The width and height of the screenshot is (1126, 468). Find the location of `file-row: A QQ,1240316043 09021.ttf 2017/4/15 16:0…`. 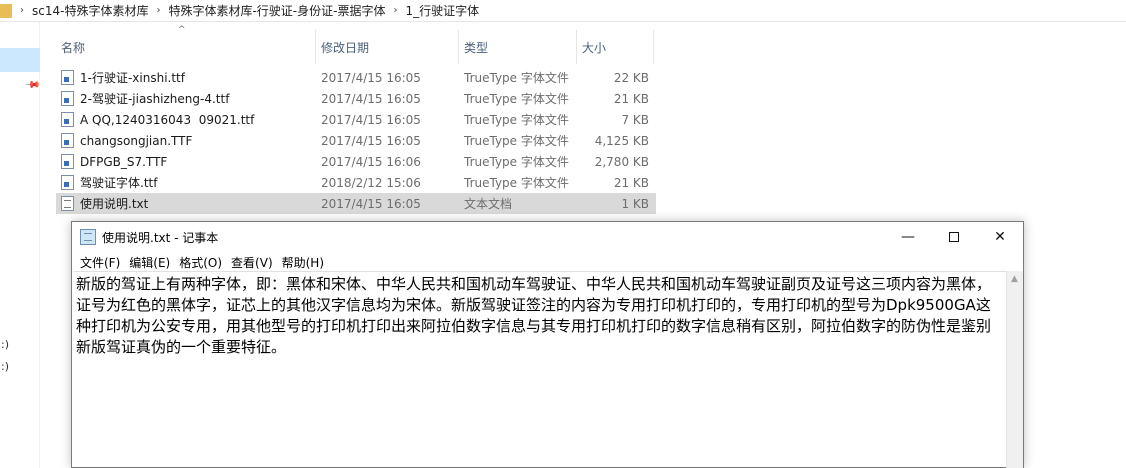

file-row: A QQ,1240316043 09021.ttf 2017/4/15 16:0… is located at coordinates (356, 119).